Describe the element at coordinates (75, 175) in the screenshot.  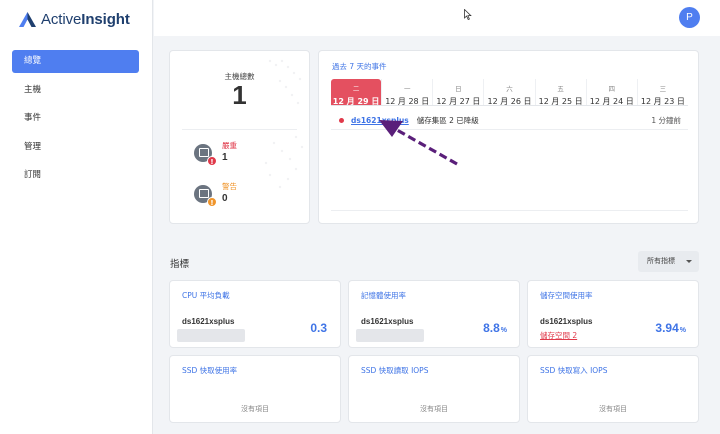
I see `sidebar-item-subscription: 訂閱` at that location.